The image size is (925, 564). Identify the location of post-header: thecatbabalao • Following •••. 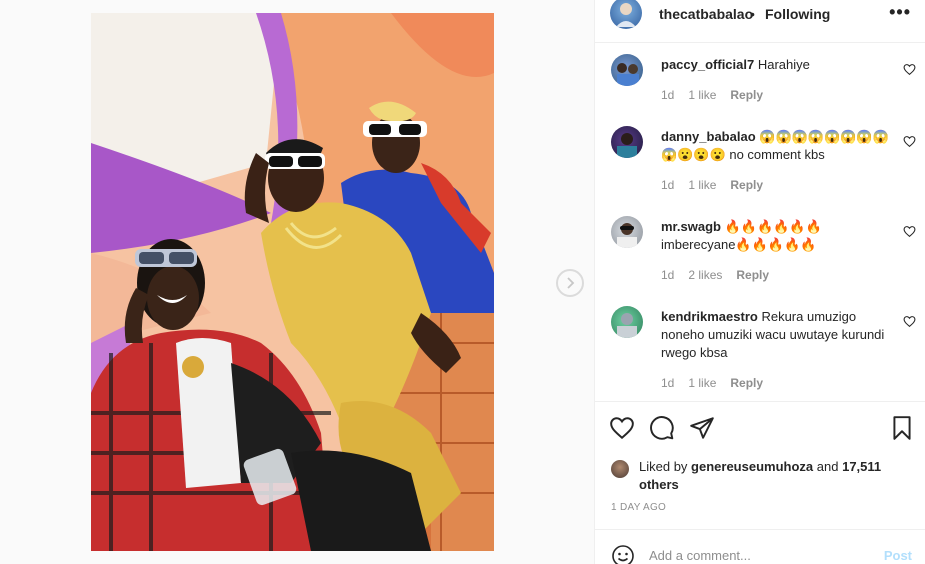
(760, 21).